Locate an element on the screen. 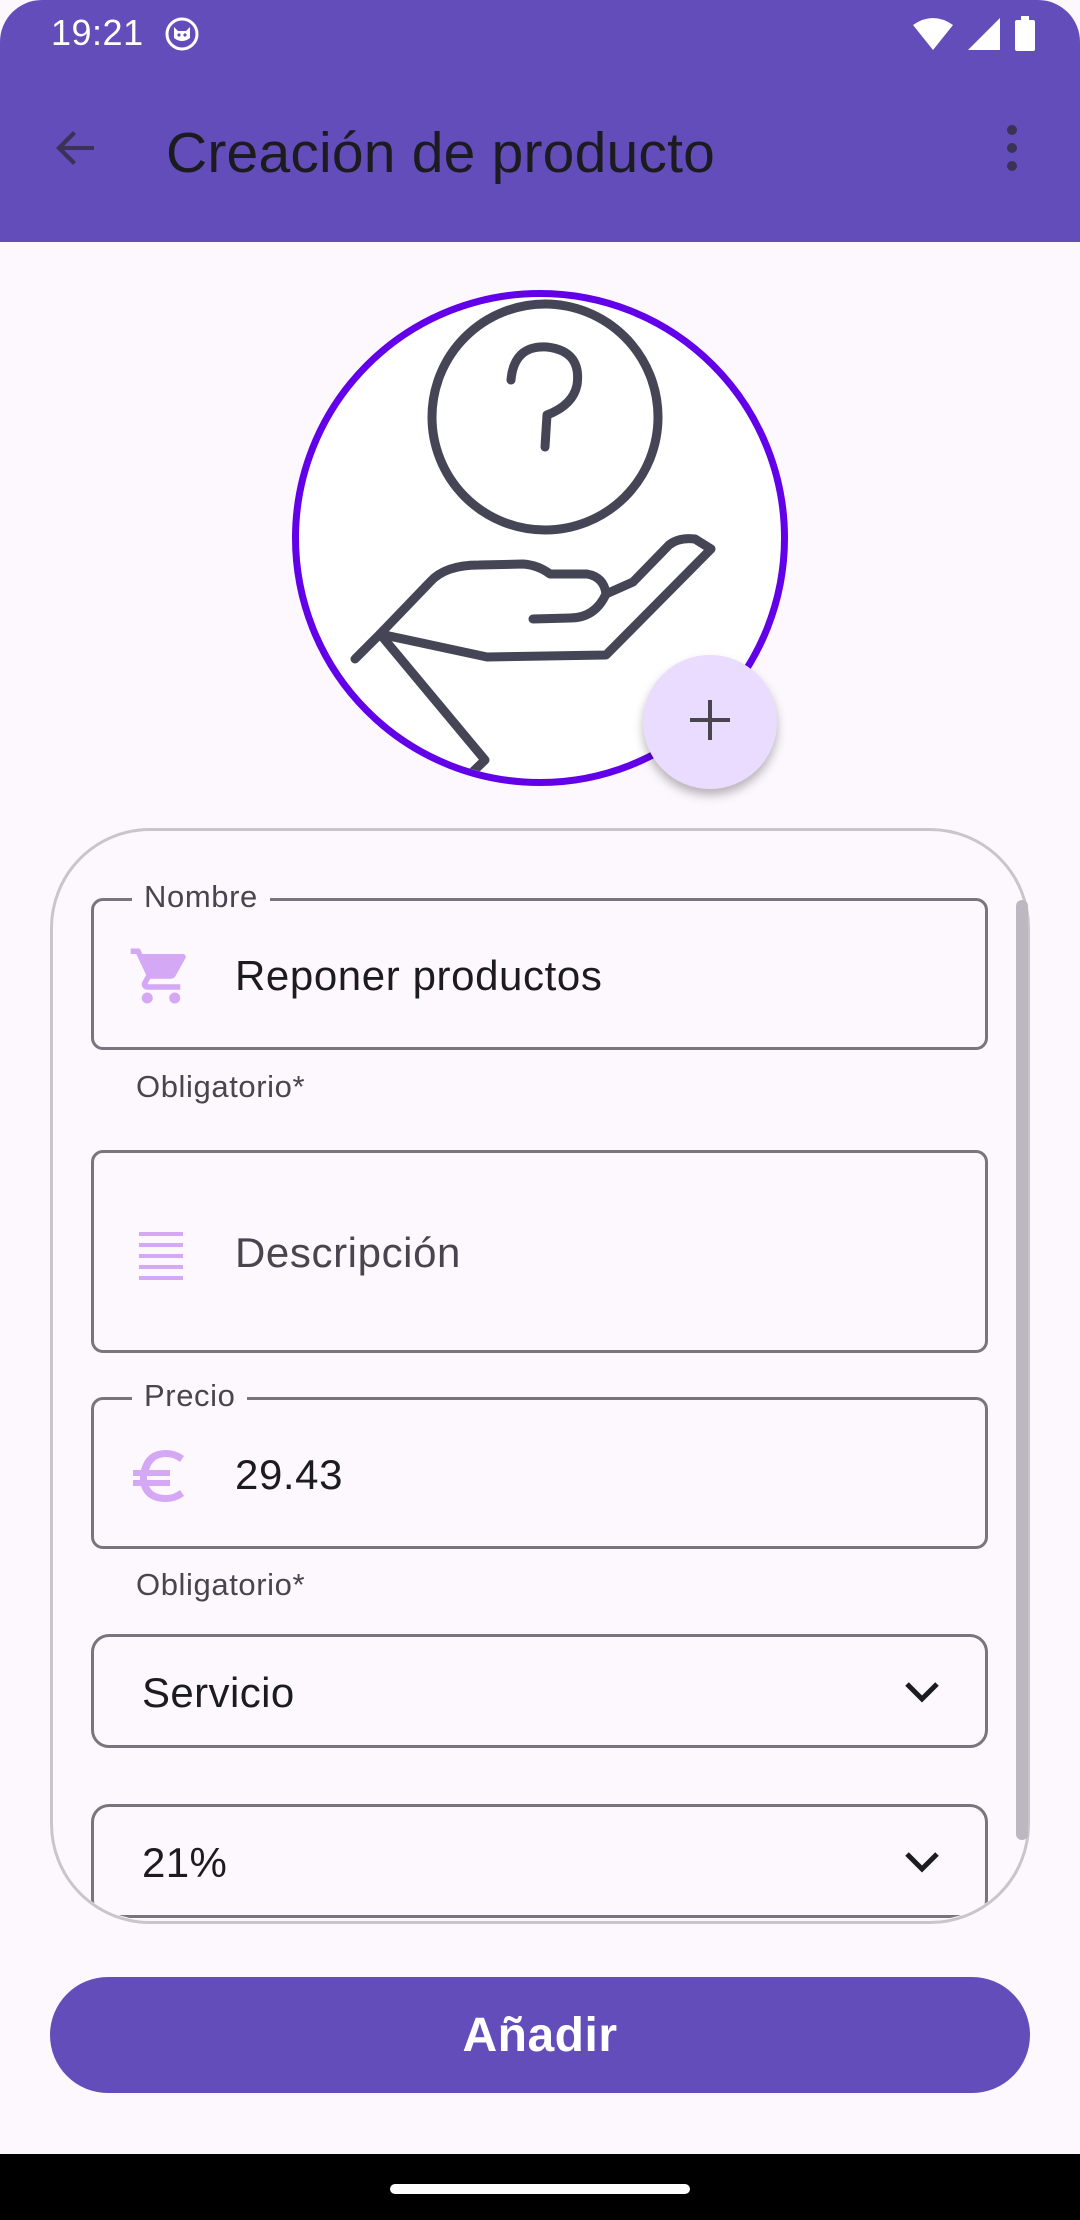  tax-select-clip: 21% is located at coordinates (540, 1850).